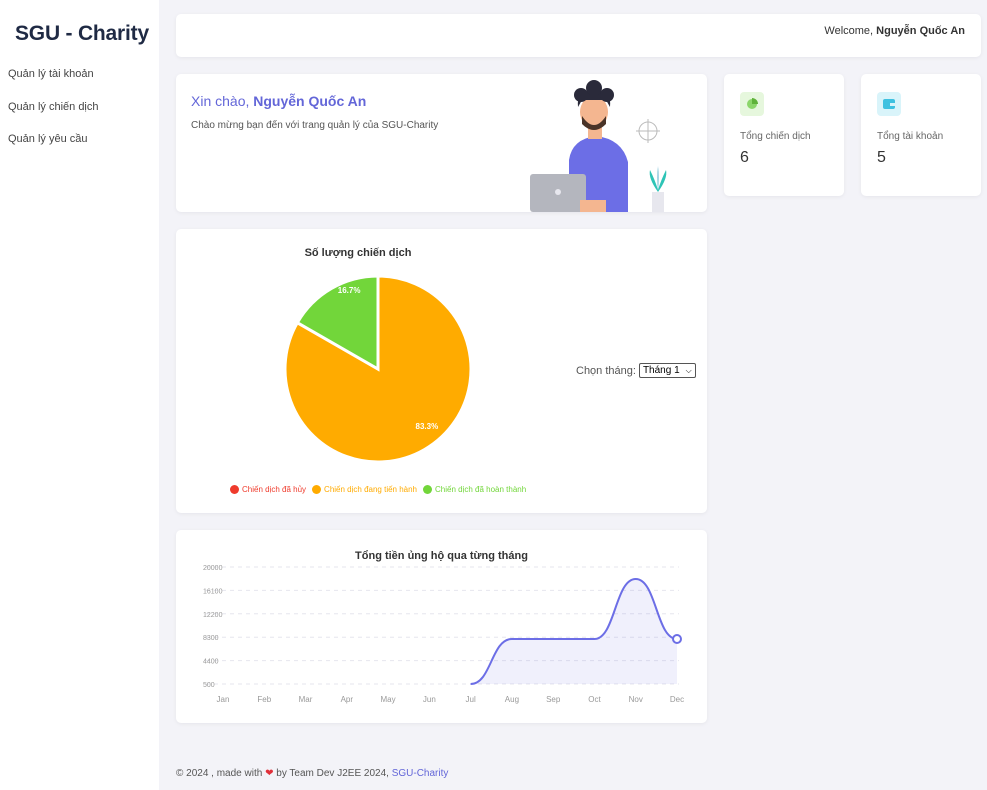 The width and height of the screenshot is (987, 790). I want to click on man-with-laptop-illustration, so click(598, 146).